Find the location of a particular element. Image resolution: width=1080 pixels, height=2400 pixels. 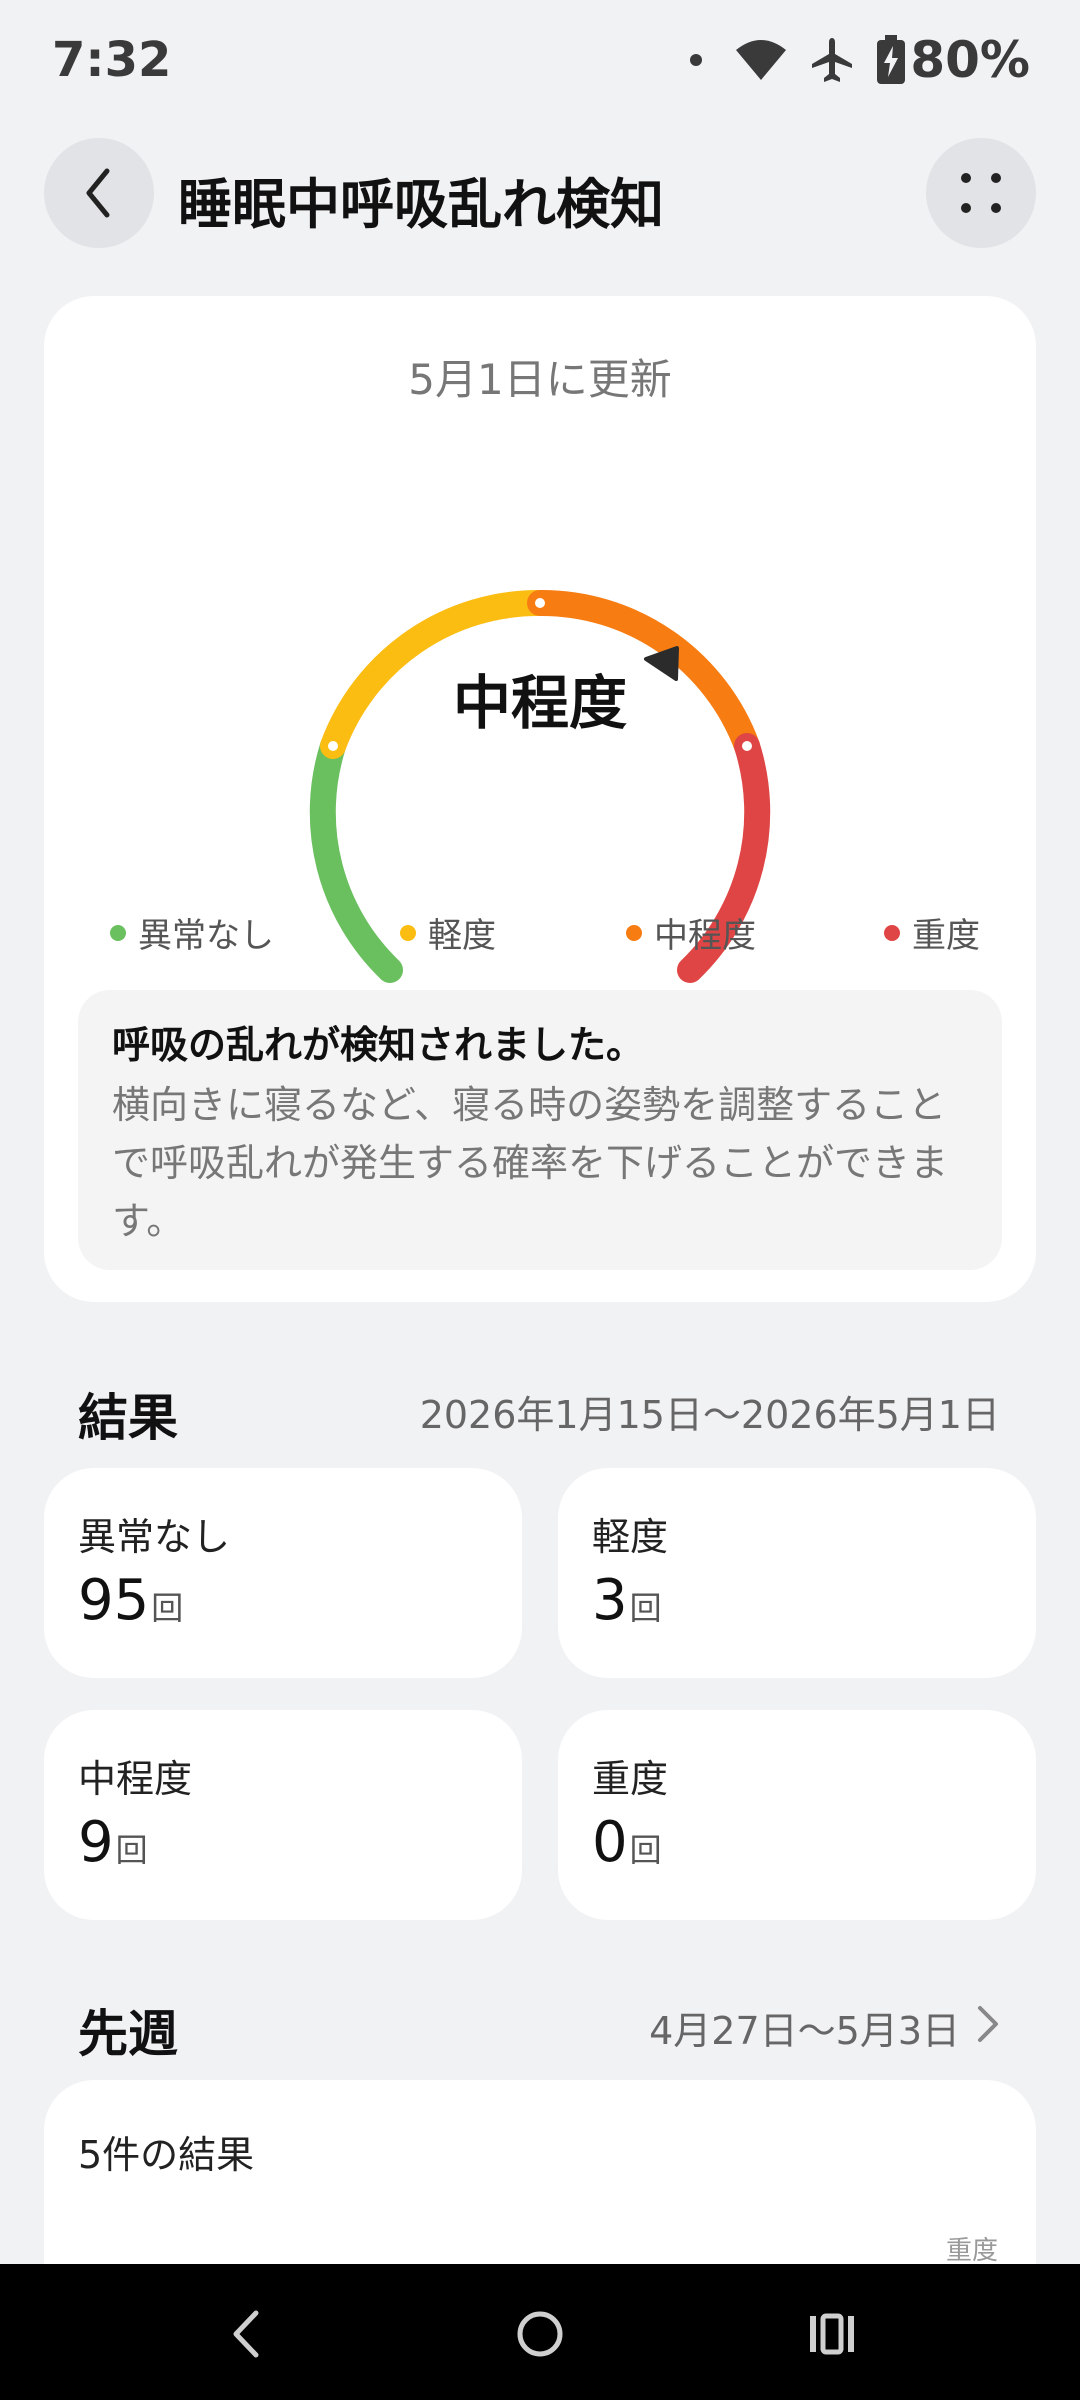

legend-item-severe: 重度 is located at coordinates (932, 932).